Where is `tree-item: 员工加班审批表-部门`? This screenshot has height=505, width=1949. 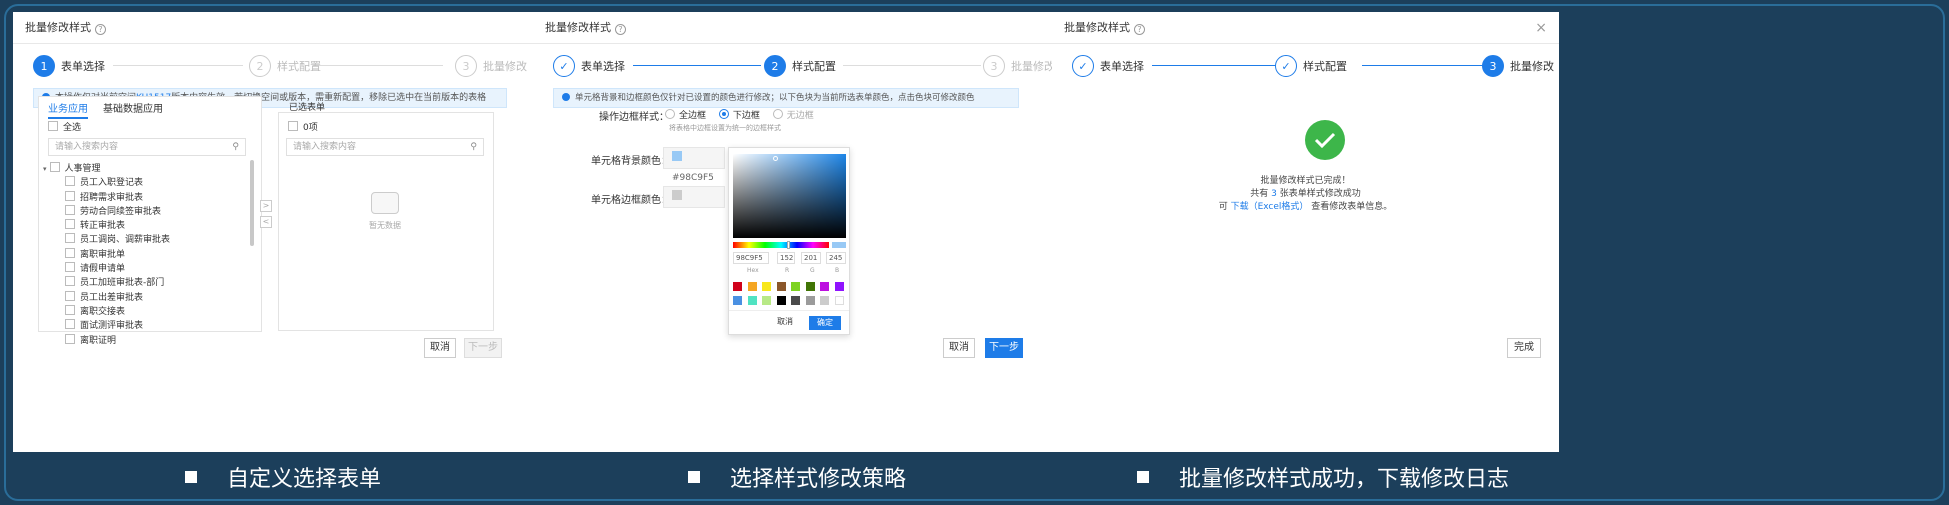
tree-item: 员工加班审批表-部门 is located at coordinates (106, 283).